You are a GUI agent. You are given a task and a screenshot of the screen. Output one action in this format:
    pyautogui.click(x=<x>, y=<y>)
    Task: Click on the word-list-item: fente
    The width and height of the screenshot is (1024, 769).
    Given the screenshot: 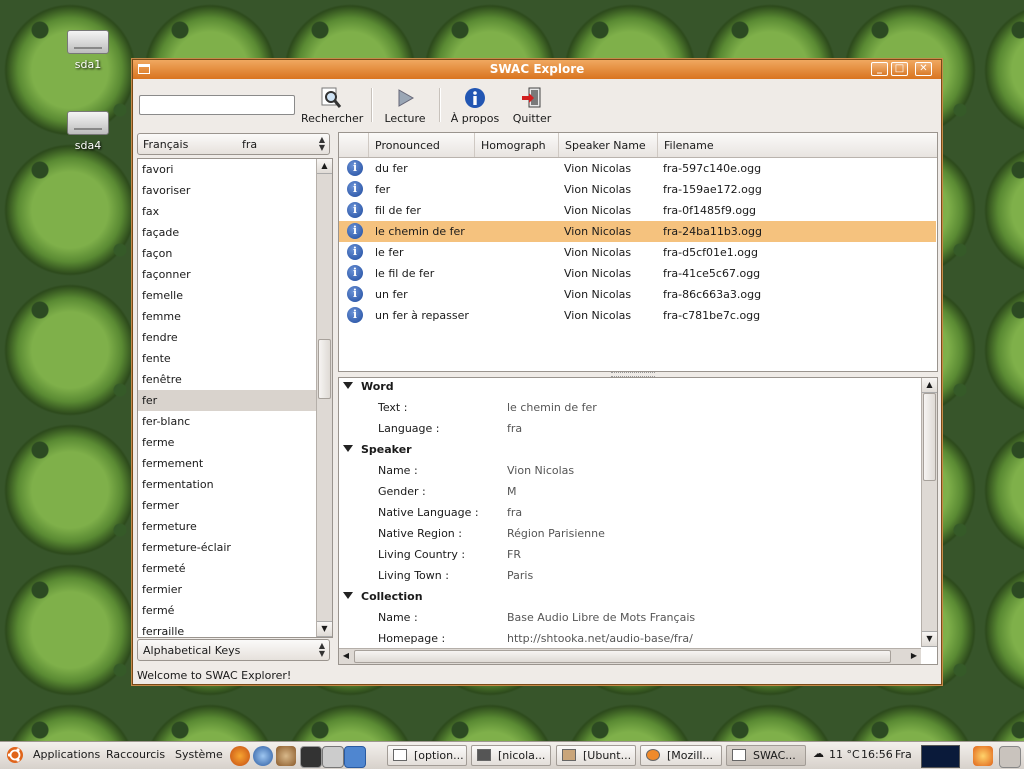 What is the action you would take?
    pyautogui.click(x=235, y=358)
    